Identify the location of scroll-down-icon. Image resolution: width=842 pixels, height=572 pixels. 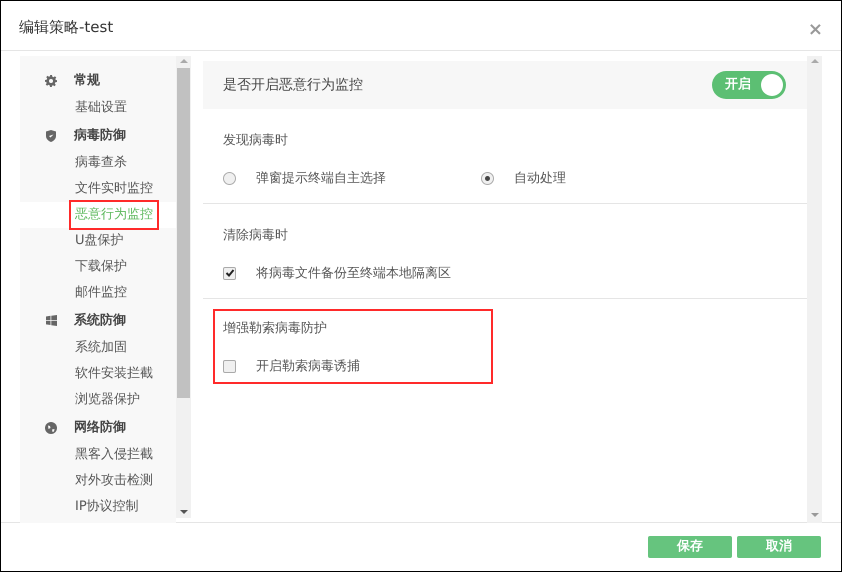
(184, 512).